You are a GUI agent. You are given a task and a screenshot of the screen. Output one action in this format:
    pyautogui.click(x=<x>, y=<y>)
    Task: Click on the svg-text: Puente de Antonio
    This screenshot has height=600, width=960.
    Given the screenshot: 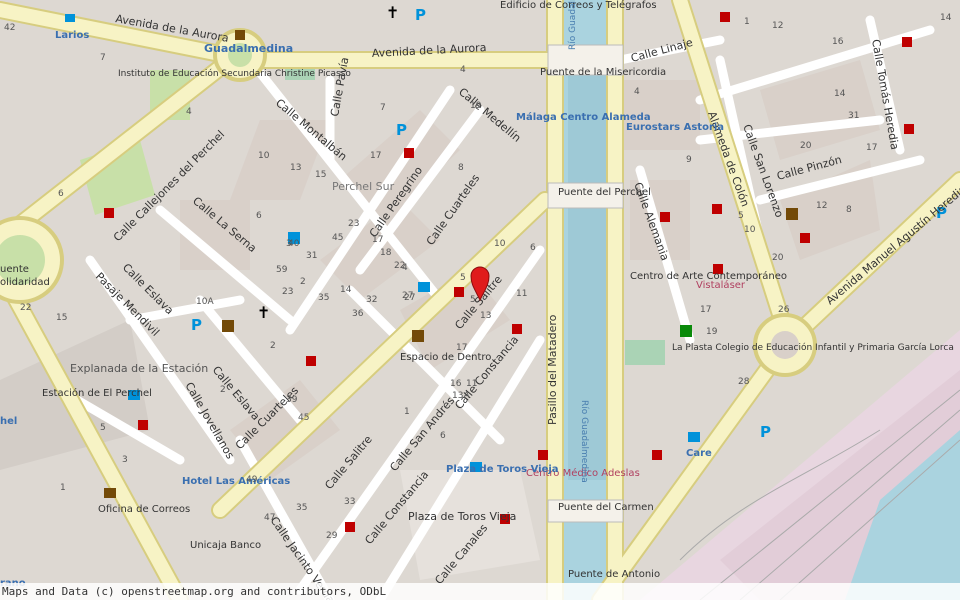 What is the action you would take?
    pyautogui.click(x=614, y=574)
    